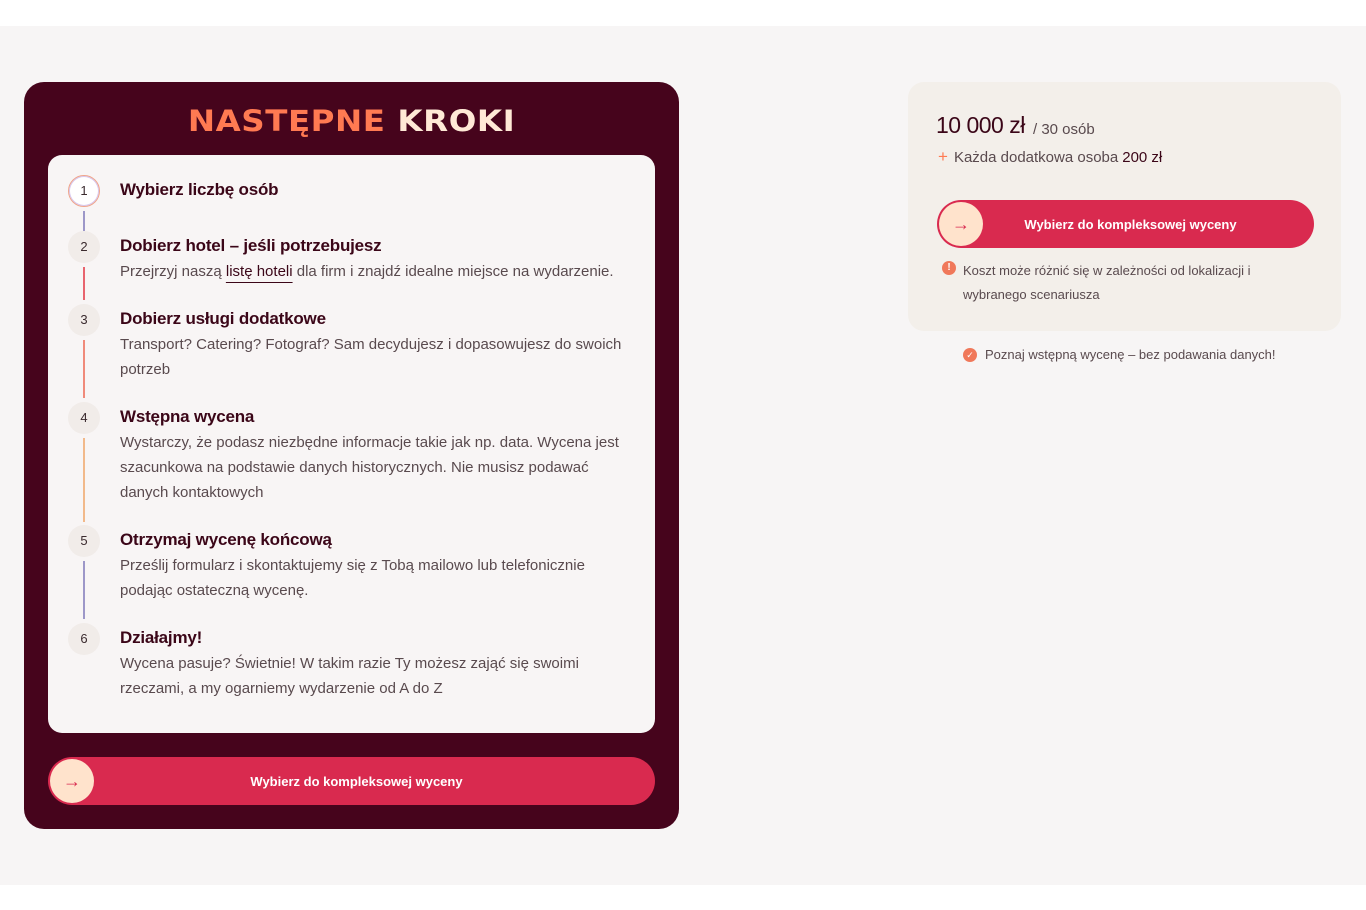 Image resolution: width=1366 pixels, height=910 pixels. I want to click on step-number: 2, so click(84, 247).